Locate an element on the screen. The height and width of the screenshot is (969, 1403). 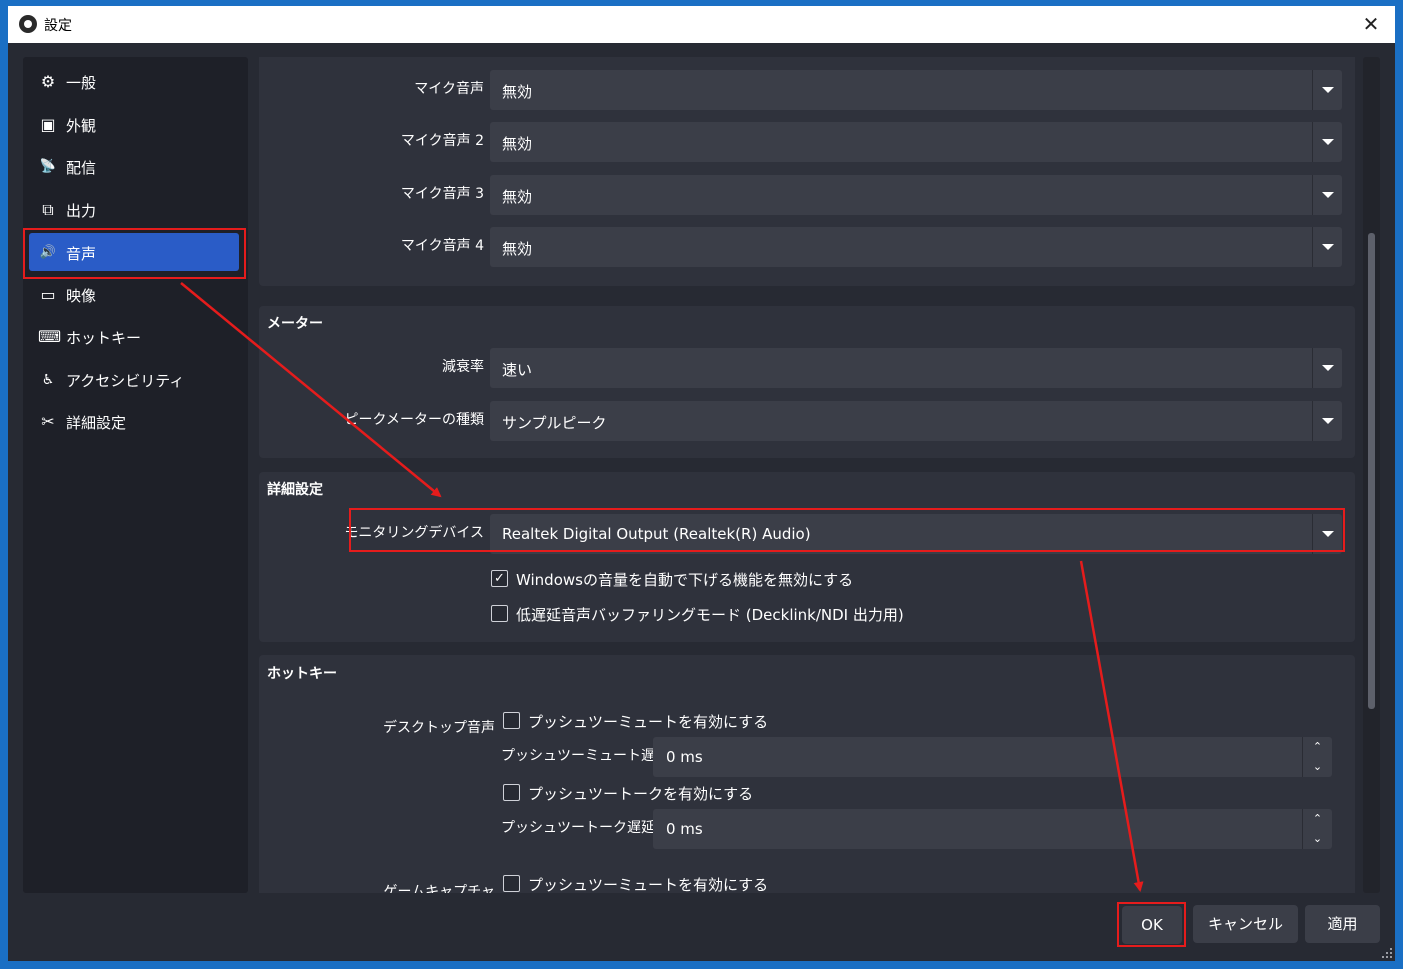
accessibility-icon: ♿ is located at coordinates (48, 380).